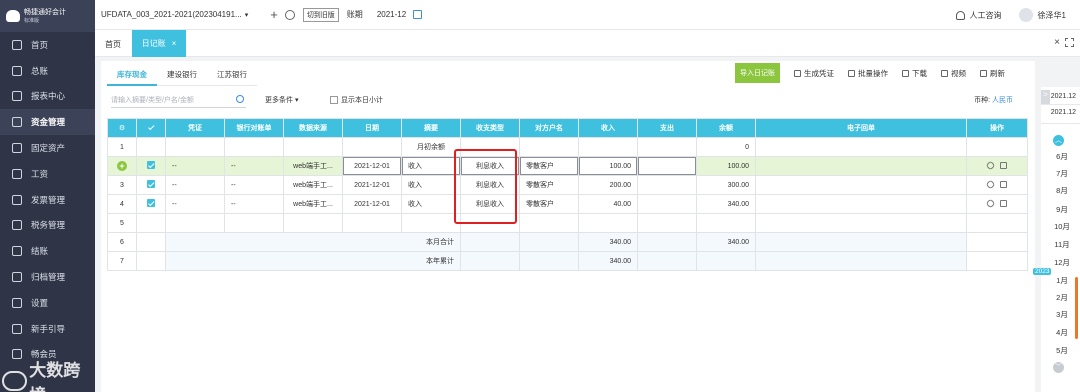  Describe the element at coordinates (254, 128) in the screenshot. I see `col-bank-statement: 银行对账单` at that location.